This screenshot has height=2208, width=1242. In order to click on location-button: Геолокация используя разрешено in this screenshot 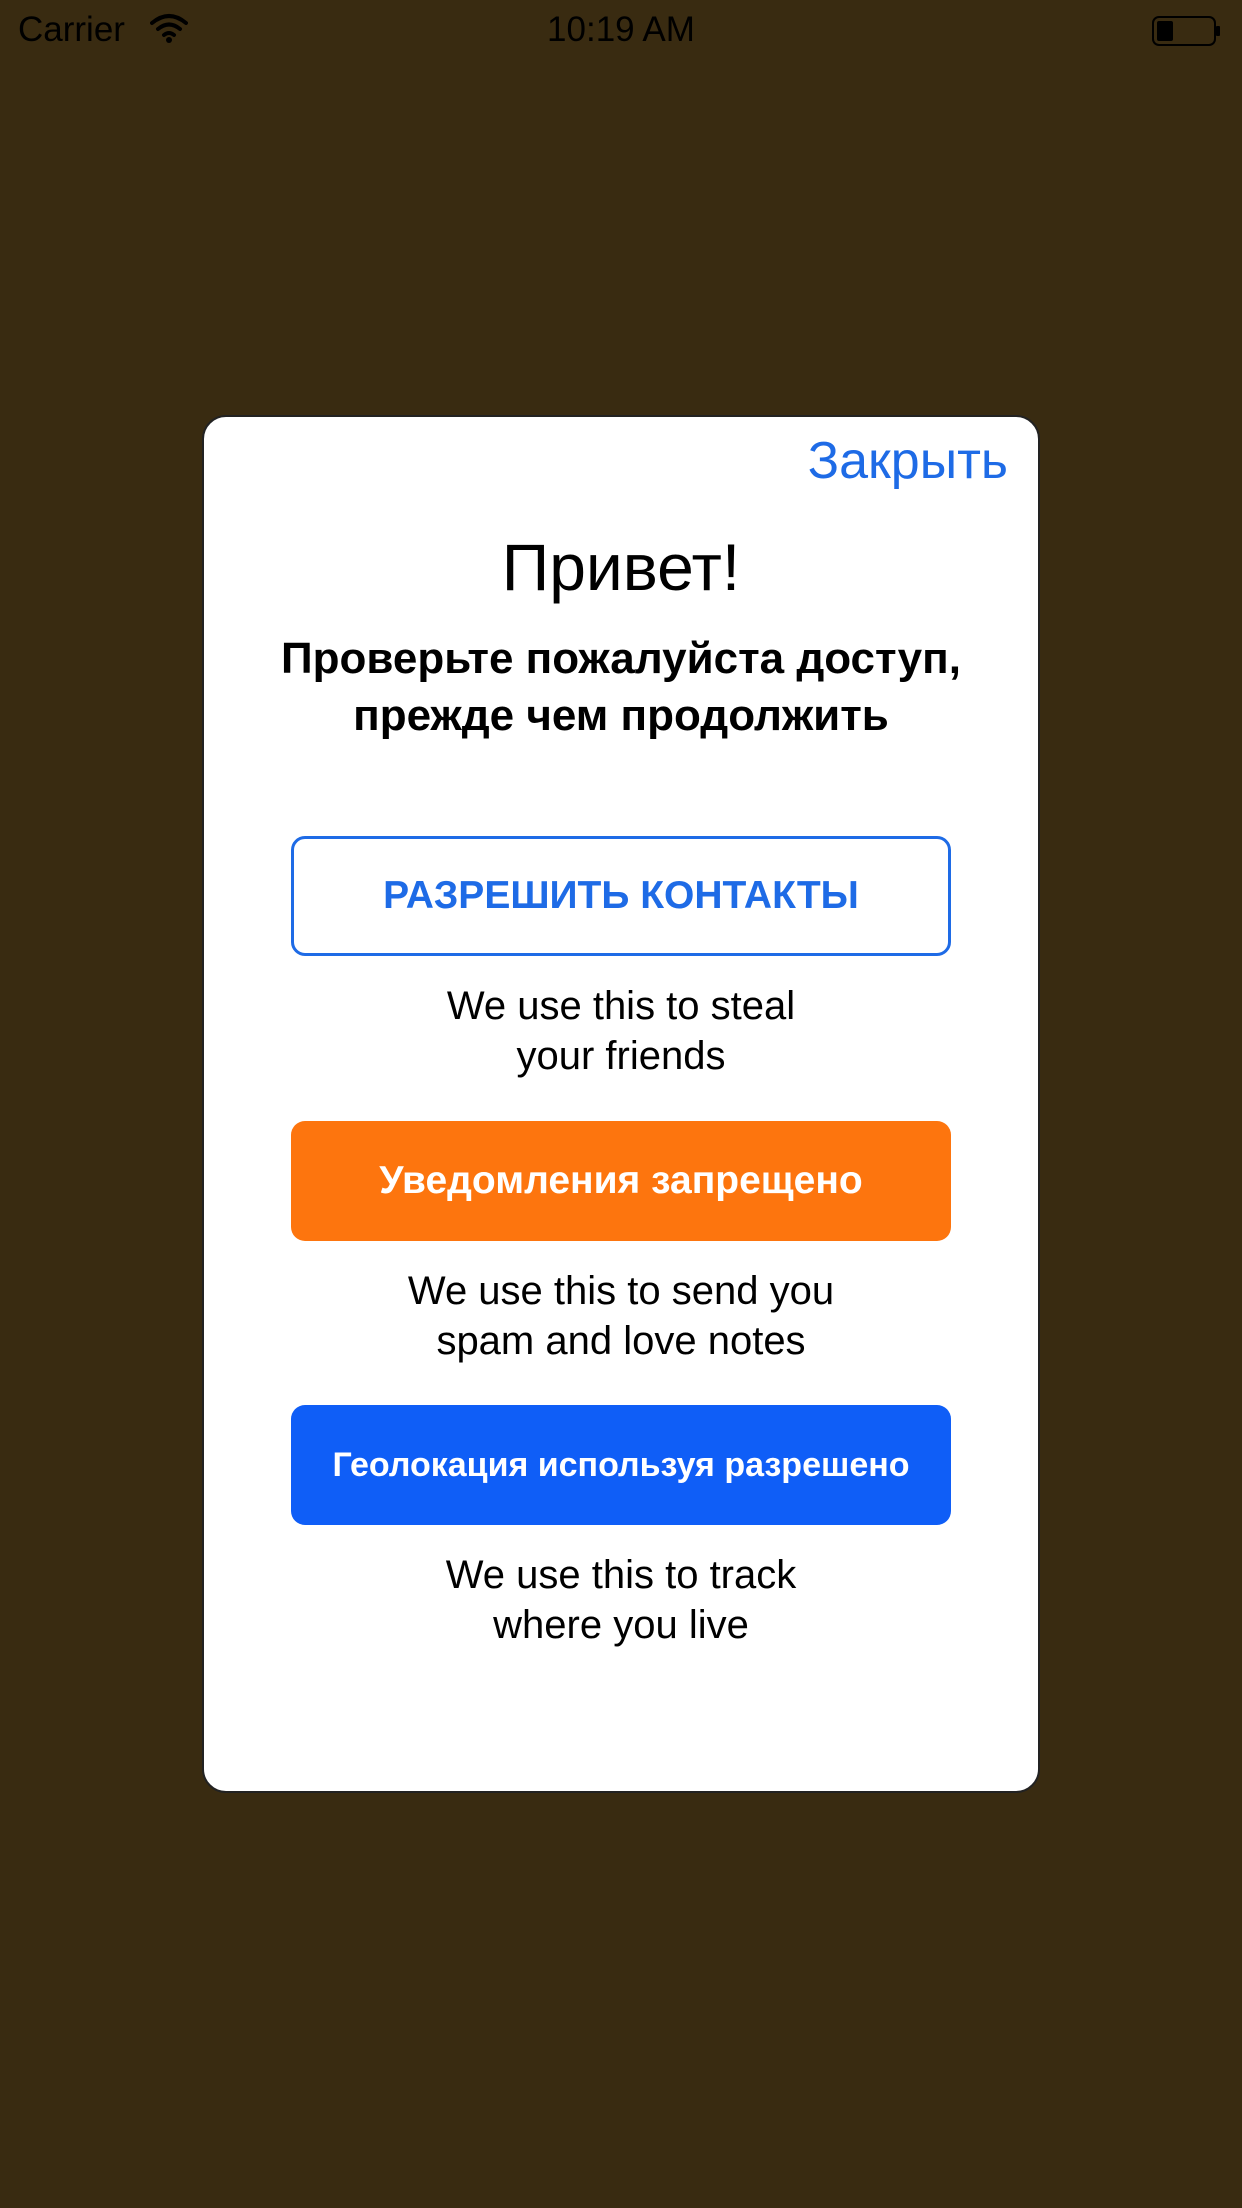, I will do `click(621, 1465)`.